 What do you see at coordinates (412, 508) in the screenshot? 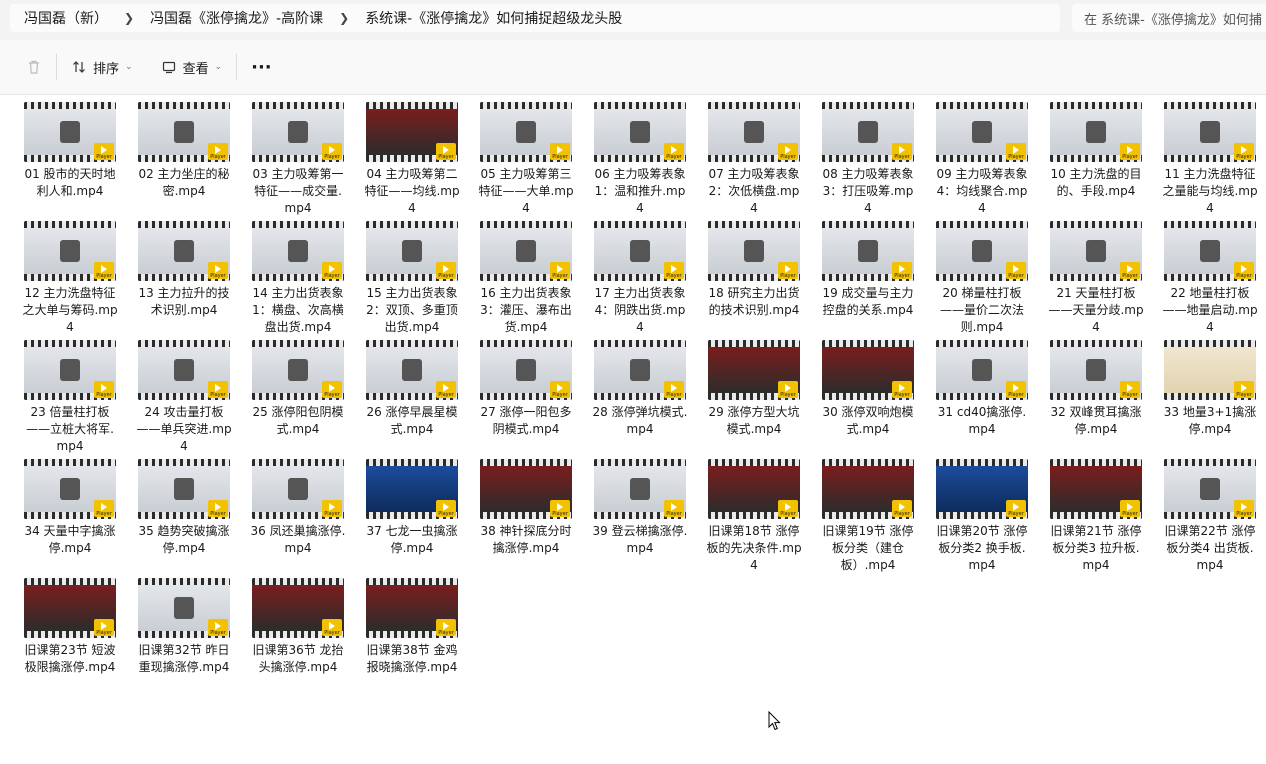
I see `file-item: Player 37 七龙一虫擒涨停.mp4` at bounding box center [412, 508].